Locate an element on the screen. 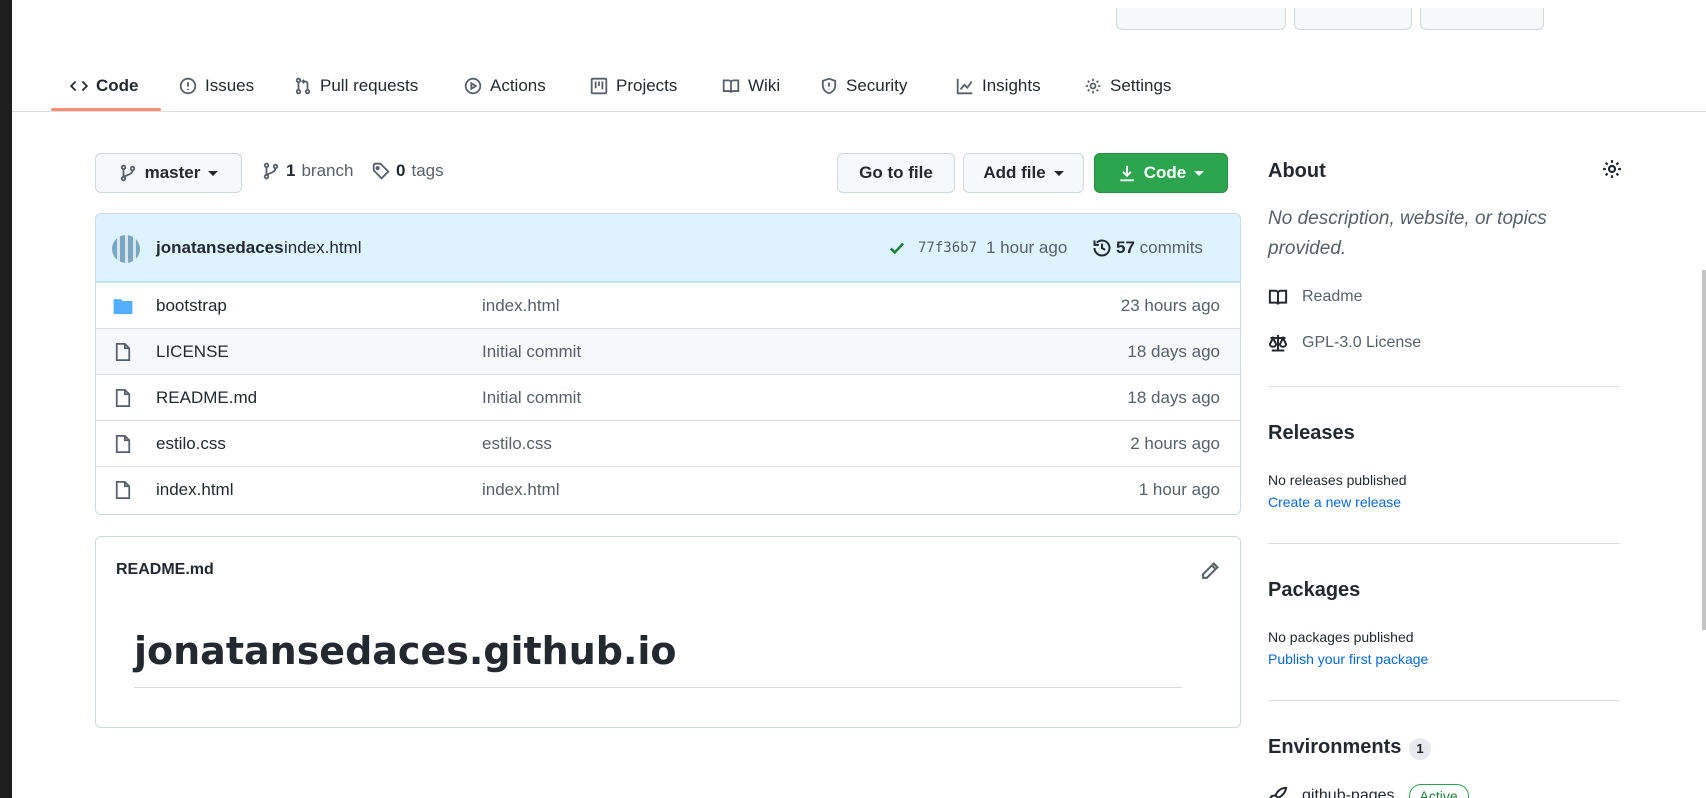 The height and width of the screenshot is (798, 1706). readme-link: Readme is located at coordinates (1315, 297).